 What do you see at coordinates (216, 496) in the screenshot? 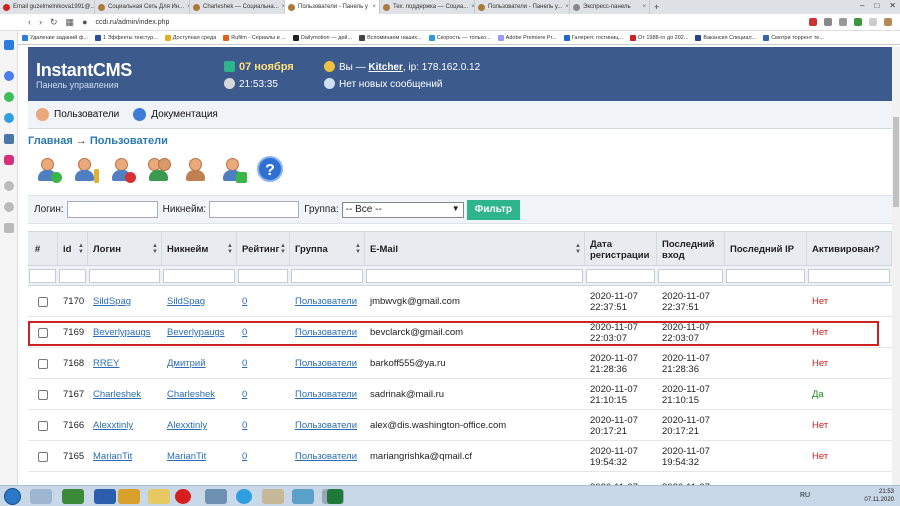
I see `window-icon` at bounding box center [216, 496].